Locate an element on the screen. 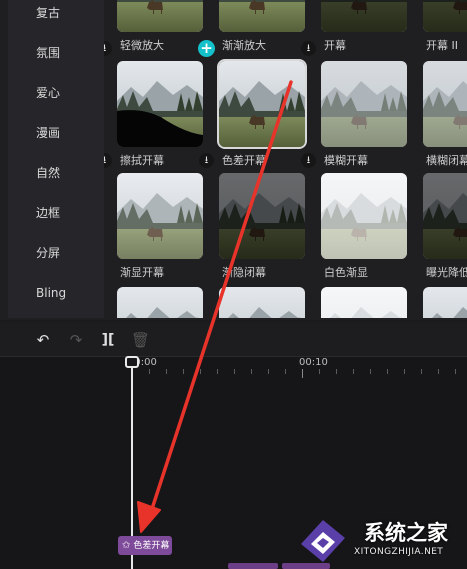 The width and height of the screenshot is (467, 569). effect-clip: ✩ 色差开幕 is located at coordinates (145, 545).